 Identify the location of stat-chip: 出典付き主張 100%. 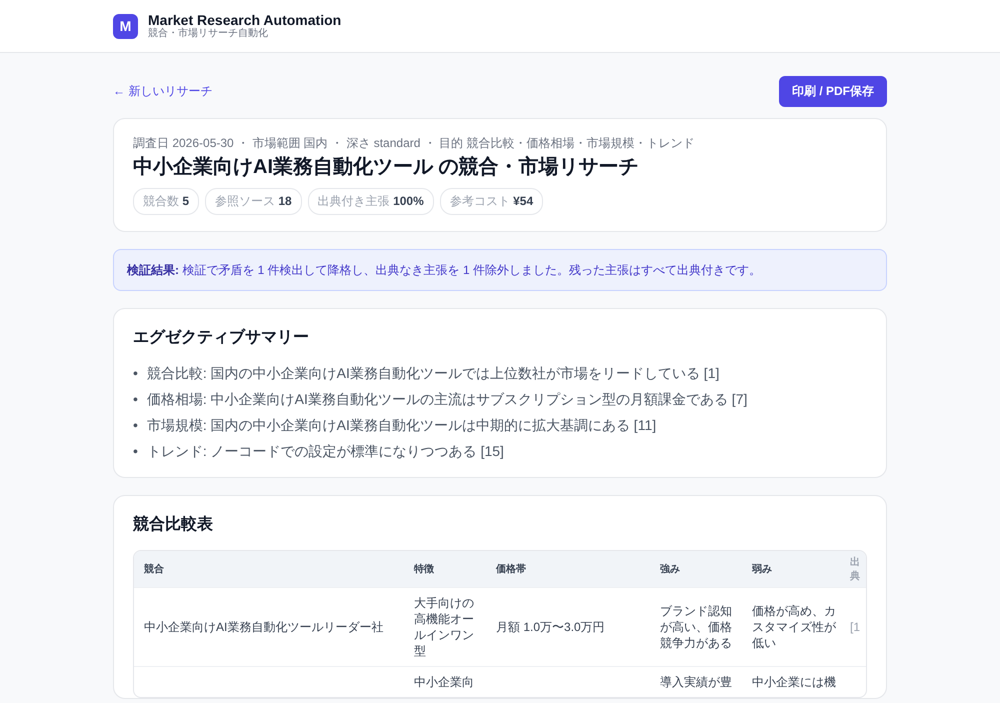
(371, 201).